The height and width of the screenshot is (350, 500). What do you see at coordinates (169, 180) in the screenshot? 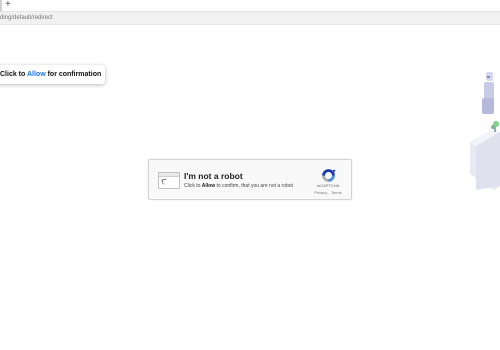
I see `captcha-checkbox` at bounding box center [169, 180].